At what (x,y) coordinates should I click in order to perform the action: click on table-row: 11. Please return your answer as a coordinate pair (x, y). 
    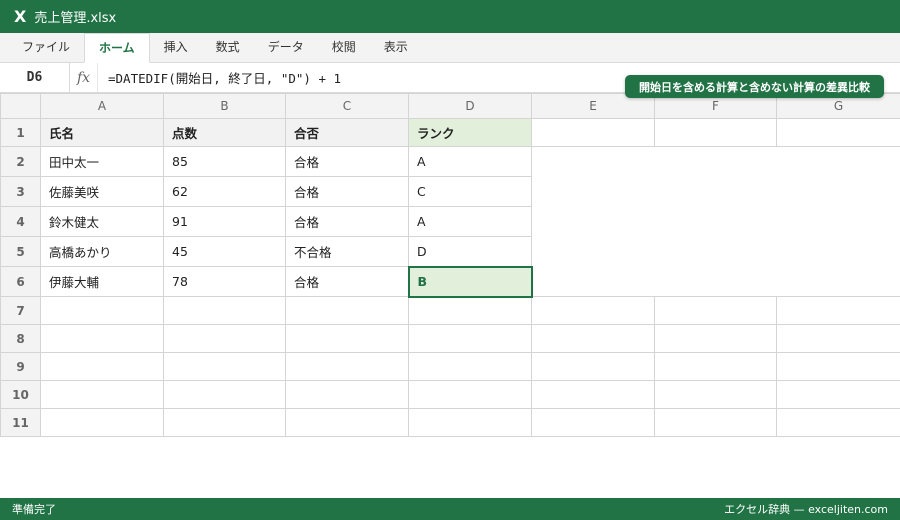
    Looking at the image, I should click on (450, 422).